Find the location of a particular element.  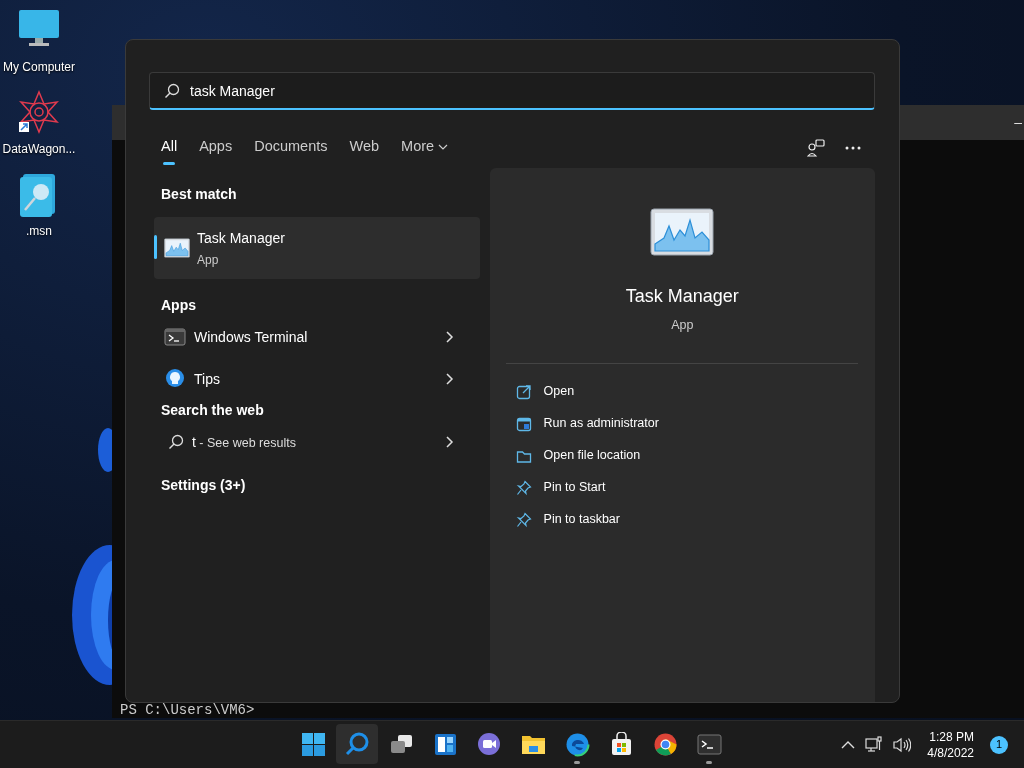

app-result-item: Windows Terminal is located at coordinates (317, 337).